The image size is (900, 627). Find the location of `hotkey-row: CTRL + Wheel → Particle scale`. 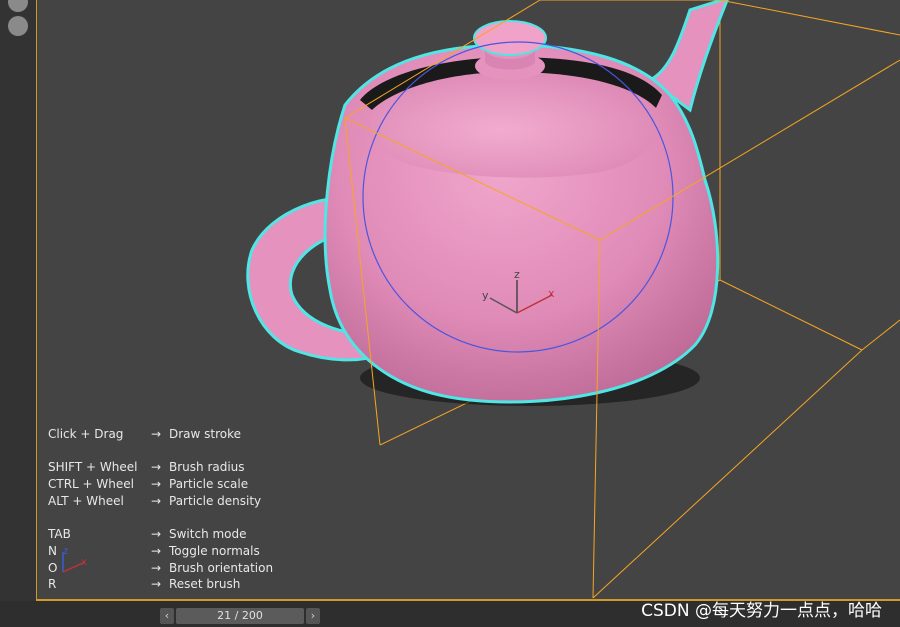

hotkey-row: CTRL + Wheel → Particle scale is located at coordinates (178, 484).